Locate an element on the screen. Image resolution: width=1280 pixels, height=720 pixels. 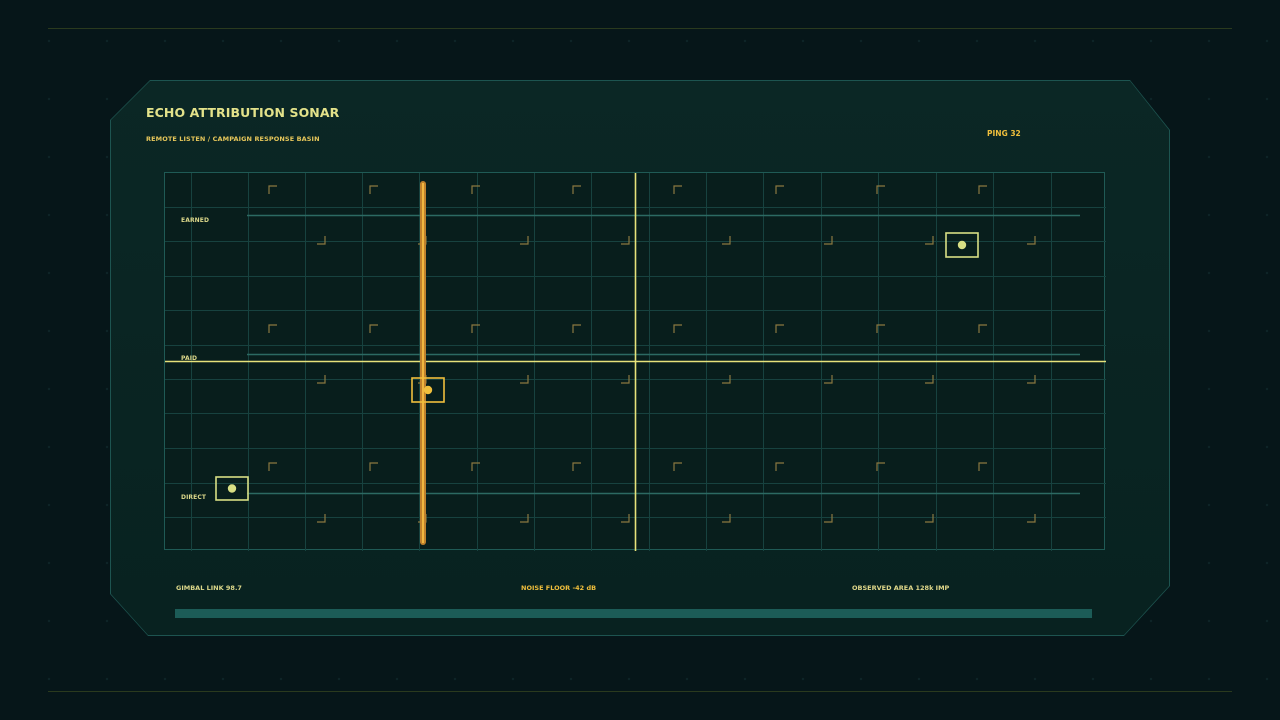
lane-label-paid: PAID is located at coordinates (189, 358).